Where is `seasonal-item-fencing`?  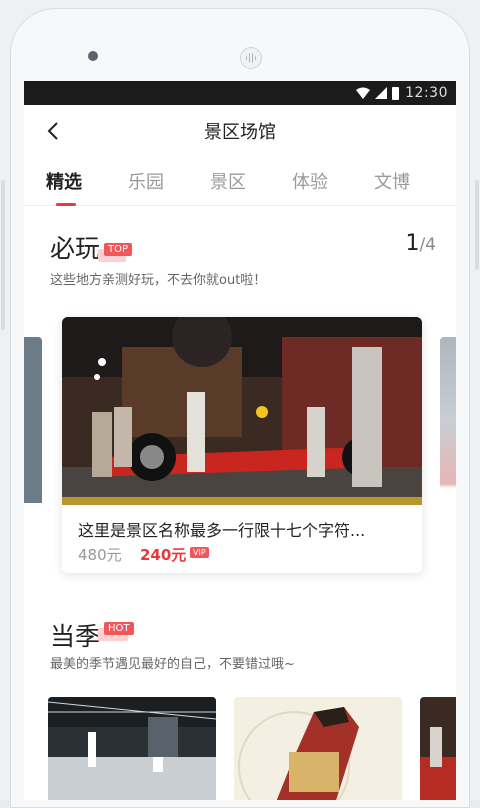 seasonal-item-fencing is located at coordinates (132, 748).